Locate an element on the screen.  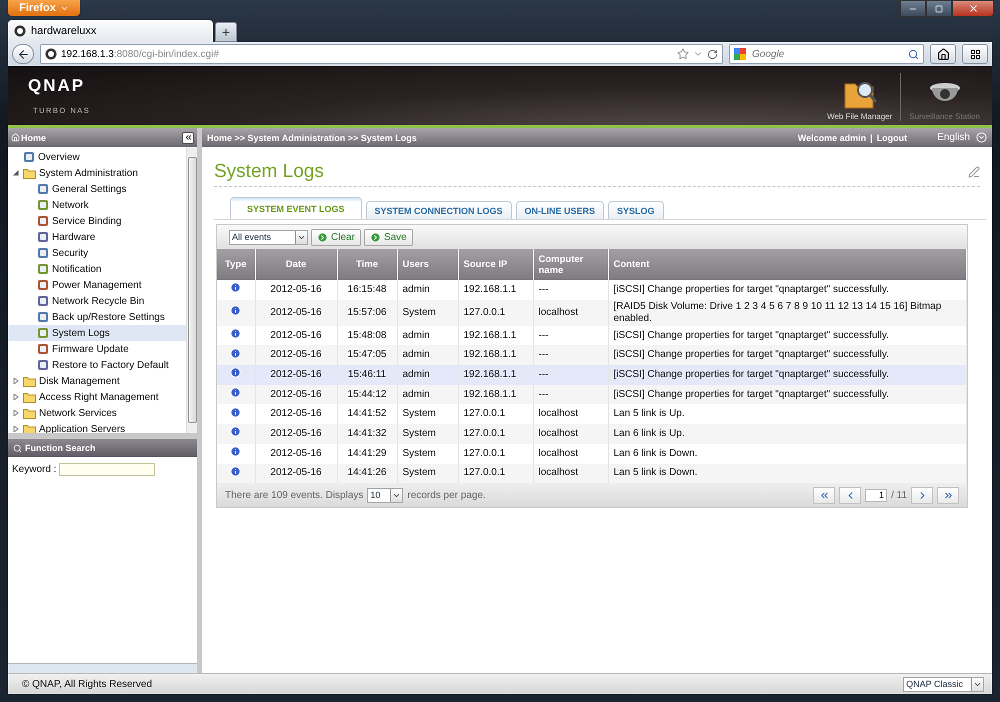
search-engine-icon is located at coordinates (740, 54).